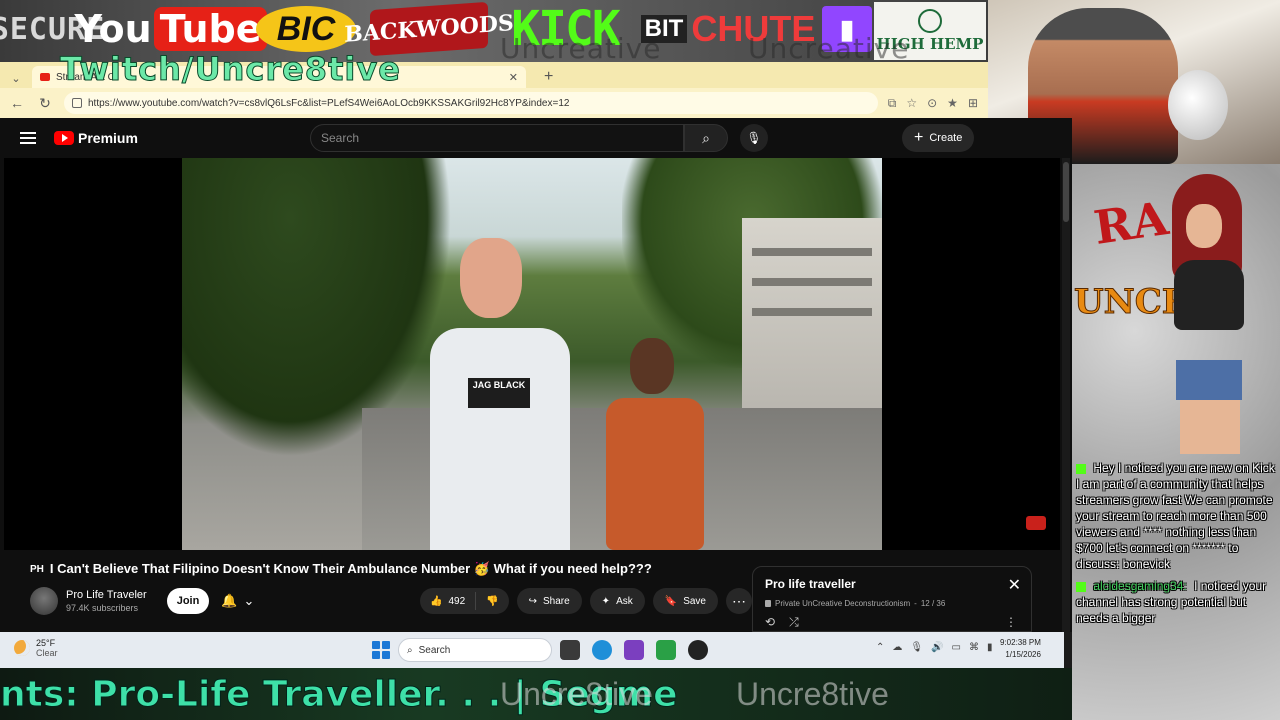  What do you see at coordinates (106, 595) in the screenshot?
I see `channel-name: Pro Life Traveler` at bounding box center [106, 595].